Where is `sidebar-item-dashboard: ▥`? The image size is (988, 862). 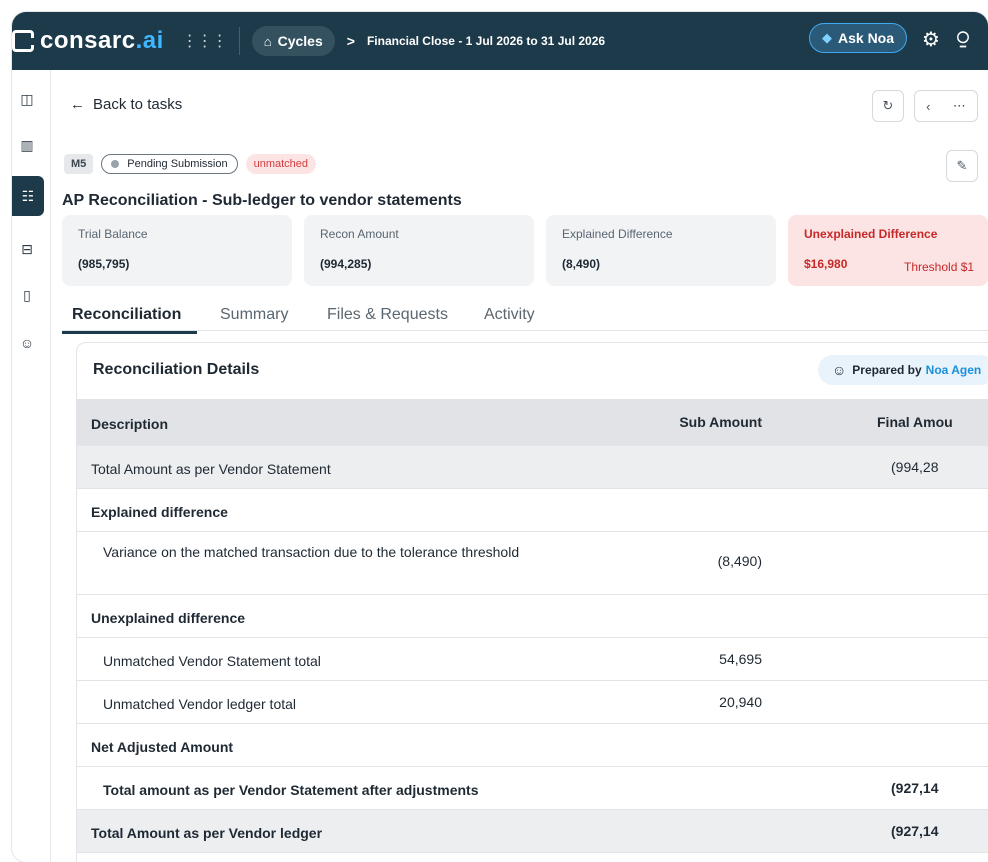
sidebar-item-dashboard: ▥ is located at coordinates (27, 145).